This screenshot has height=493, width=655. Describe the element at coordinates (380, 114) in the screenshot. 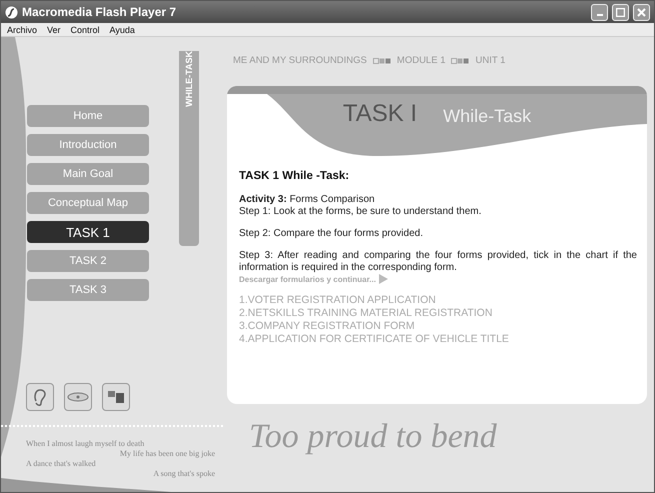

I see `task-title: TASK I` at that location.